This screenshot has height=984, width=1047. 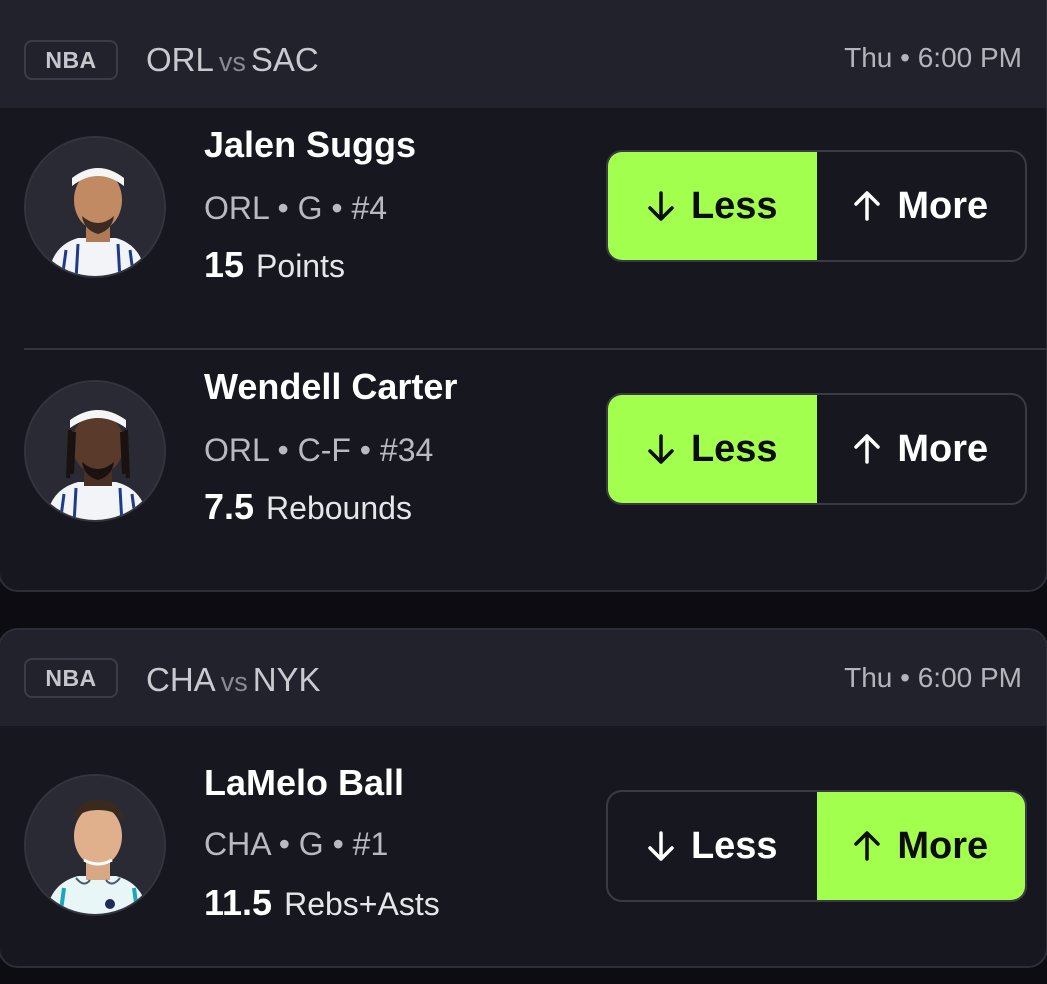 I want to click on projection-stat: Rebs+Asts, so click(x=362, y=904).